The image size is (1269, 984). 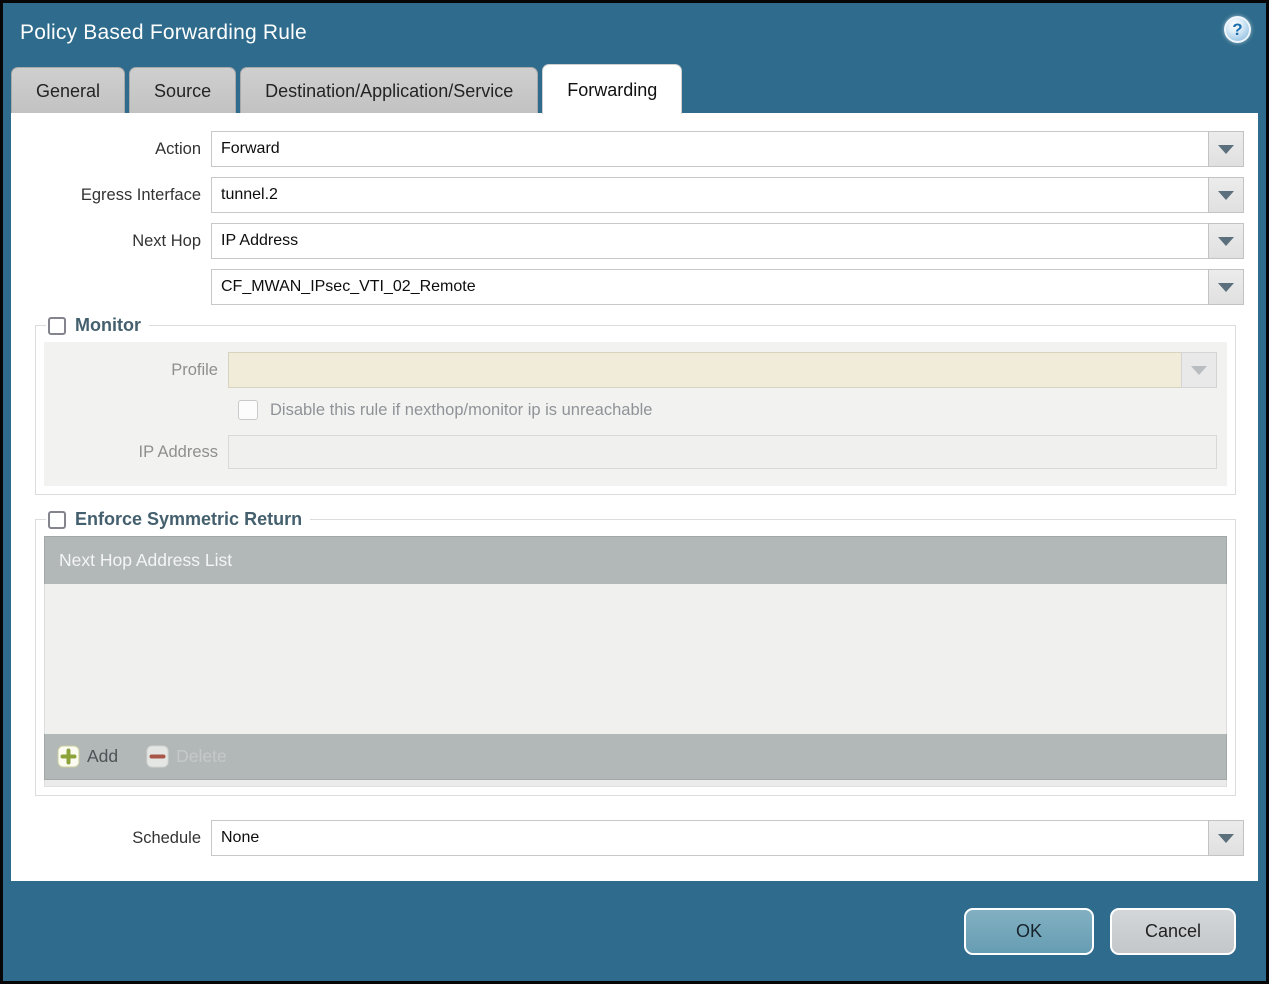 What do you see at coordinates (389, 90) in the screenshot?
I see `tab-destination-application-service: Destination/Application/Service` at bounding box center [389, 90].